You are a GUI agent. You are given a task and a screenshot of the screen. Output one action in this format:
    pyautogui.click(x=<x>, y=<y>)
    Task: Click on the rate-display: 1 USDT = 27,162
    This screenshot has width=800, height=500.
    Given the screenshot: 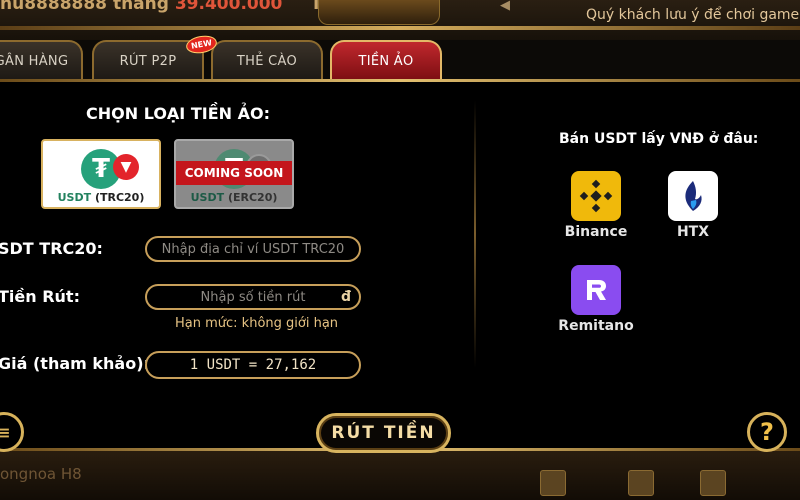 What is the action you would take?
    pyautogui.click(x=253, y=365)
    